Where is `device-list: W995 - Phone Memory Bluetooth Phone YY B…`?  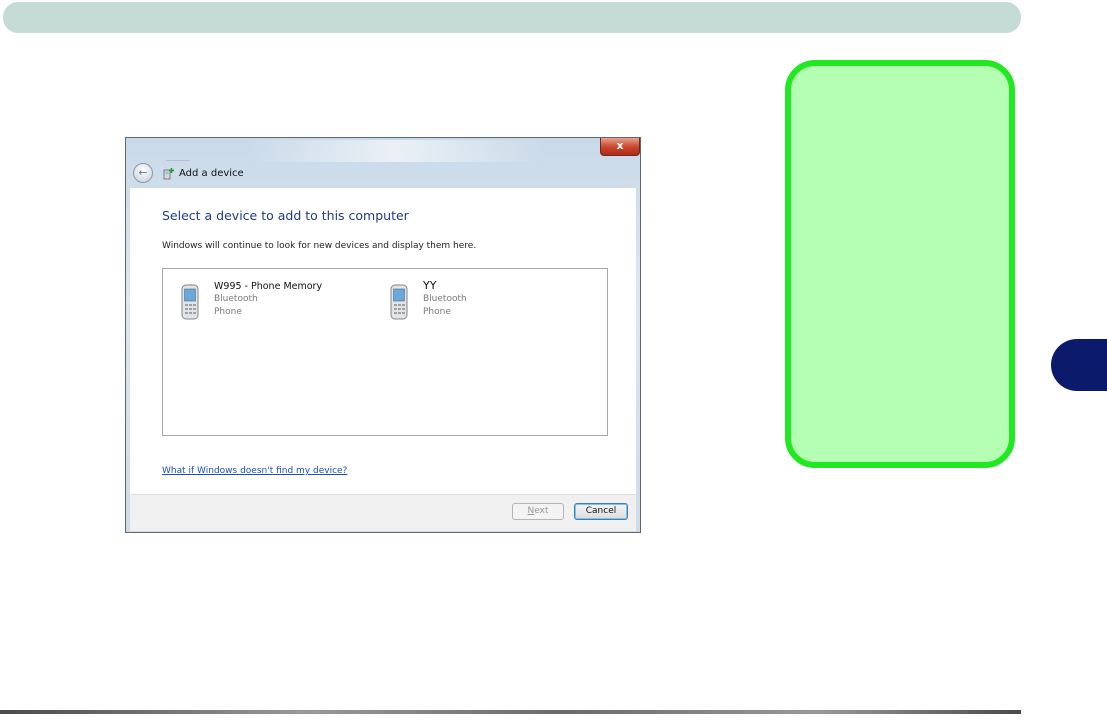 device-list: W995 - Phone Memory Bluetooth Phone YY B… is located at coordinates (385, 352).